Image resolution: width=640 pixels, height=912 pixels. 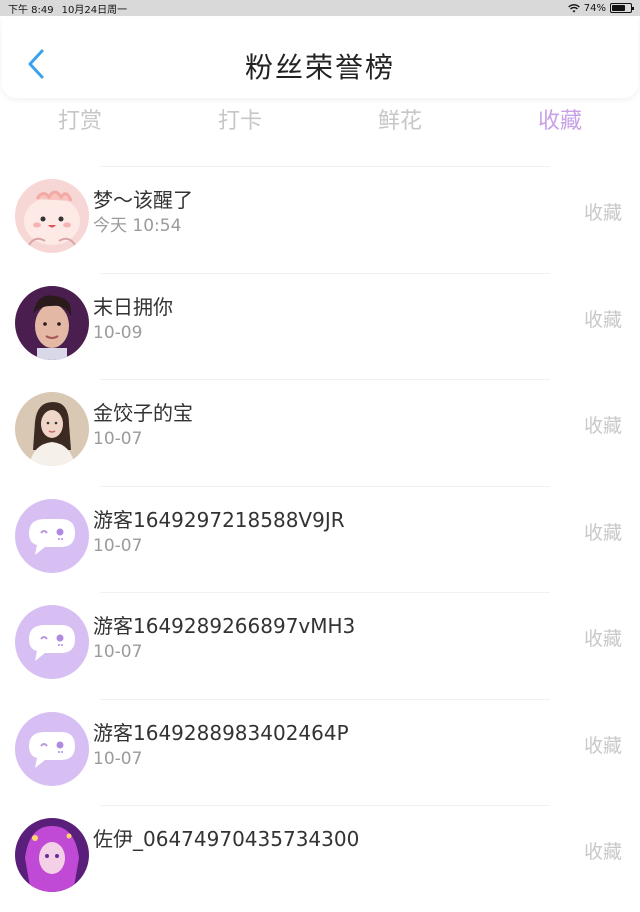 I want to click on fan-info: 佐伊_06474970435734300, so click(x=226, y=839).